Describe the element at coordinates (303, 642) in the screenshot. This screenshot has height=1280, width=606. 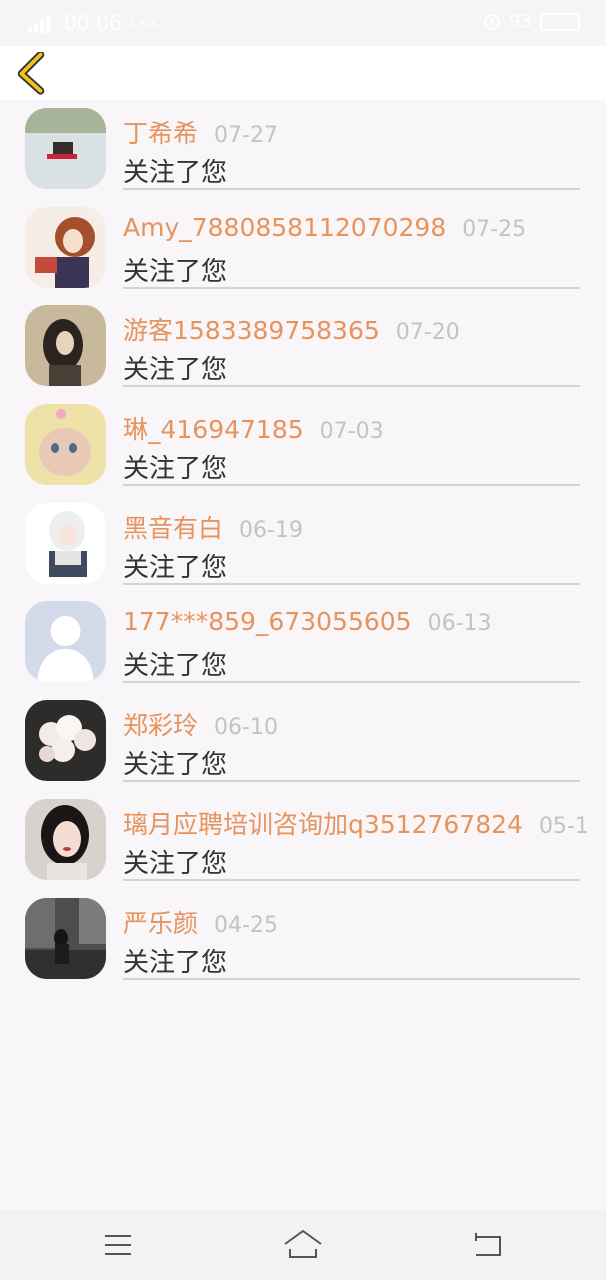
I see `list-item: 177***859_673055605 06-13 关注了您` at that location.